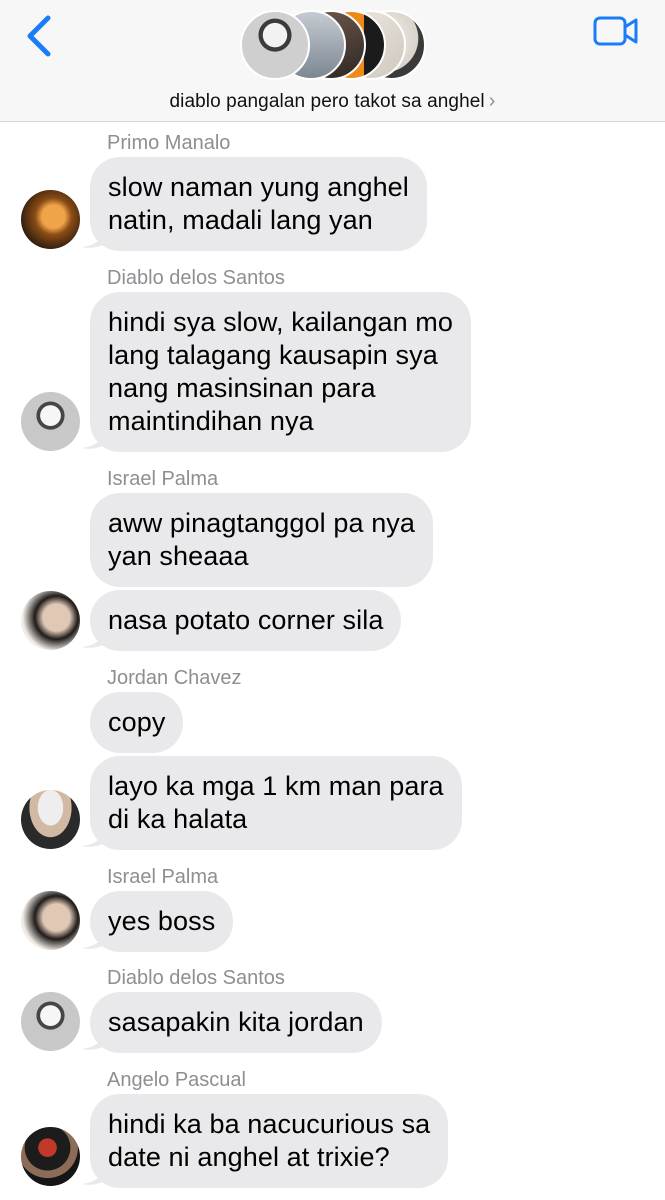  What do you see at coordinates (327, 101) in the screenshot?
I see `group-name: diablo pangalan pero takot sa anghel` at bounding box center [327, 101].